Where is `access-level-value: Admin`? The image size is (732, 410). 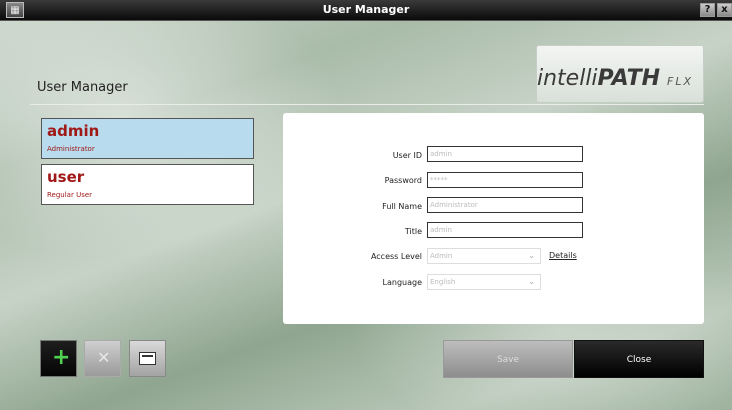
access-level-value: Admin is located at coordinates (441, 256).